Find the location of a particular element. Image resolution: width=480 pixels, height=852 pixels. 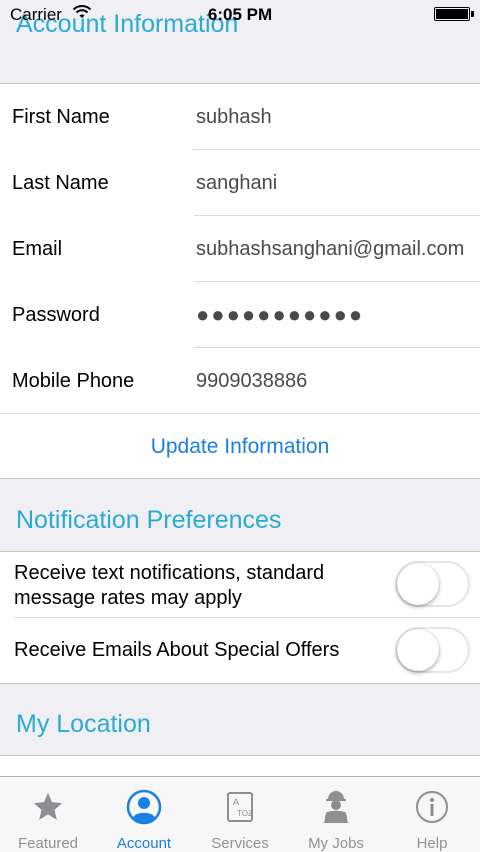

mobile-phone-row: Mobile Phone 9909038886 is located at coordinates (240, 381).